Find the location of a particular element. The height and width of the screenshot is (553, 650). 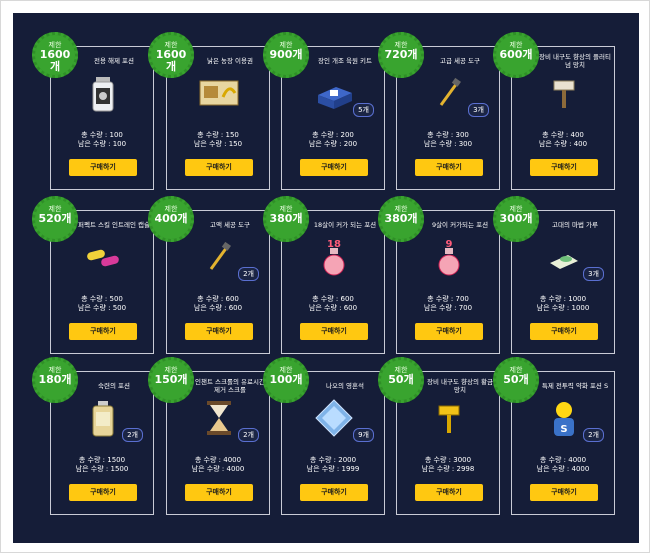

remain-value: 1500 is located at coordinates (119, 469).